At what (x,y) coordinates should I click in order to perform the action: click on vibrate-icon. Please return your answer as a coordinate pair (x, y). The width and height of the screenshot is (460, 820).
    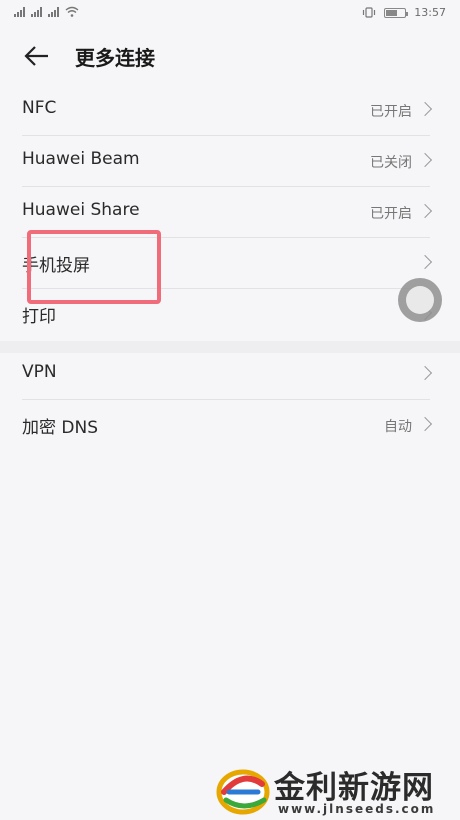
    Looking at the image, I should click on (369, 12).